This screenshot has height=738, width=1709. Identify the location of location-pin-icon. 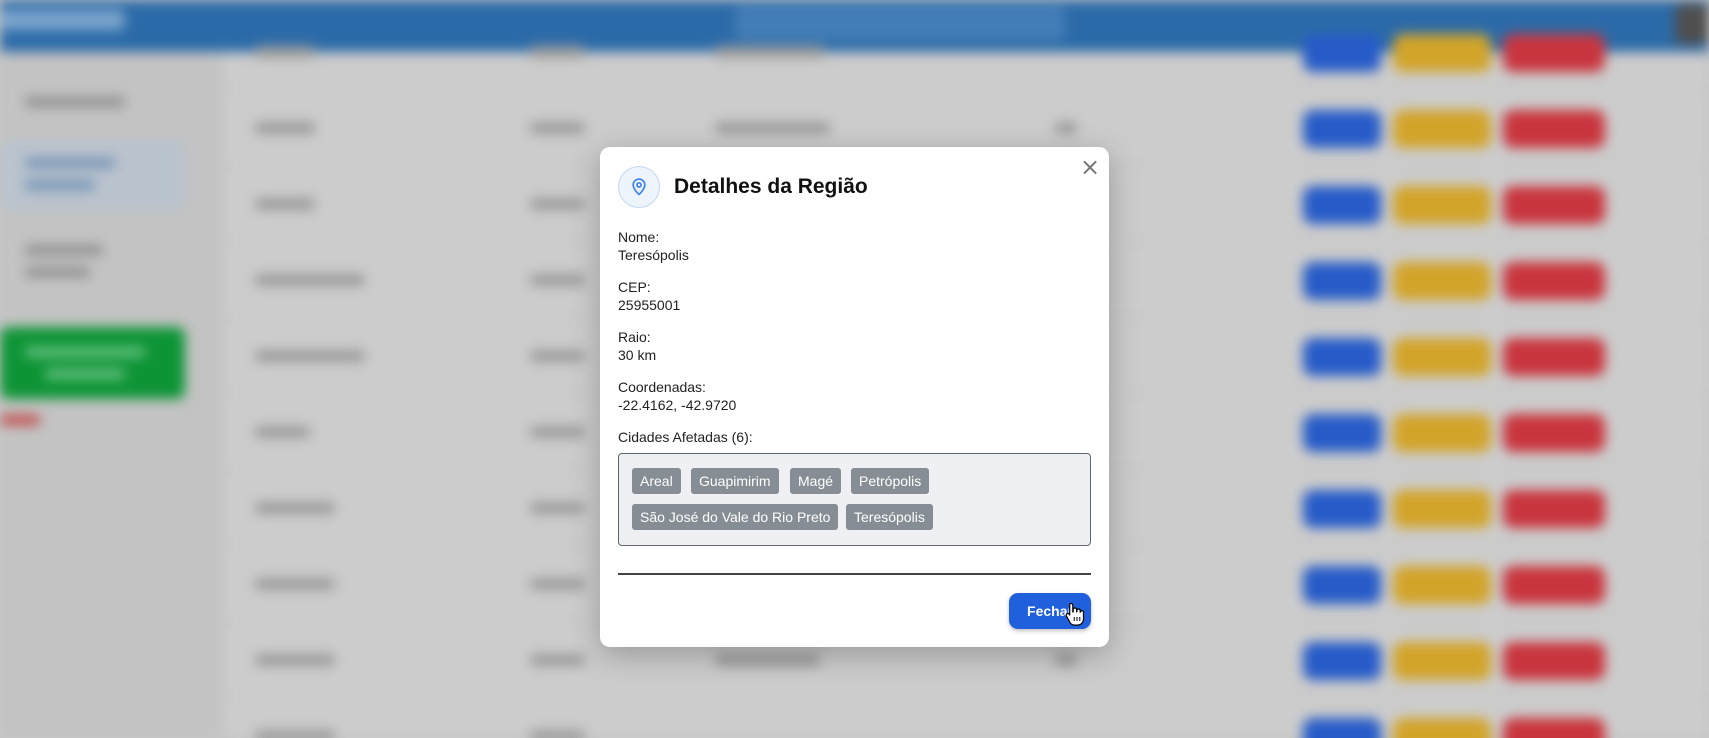
(639, 187).